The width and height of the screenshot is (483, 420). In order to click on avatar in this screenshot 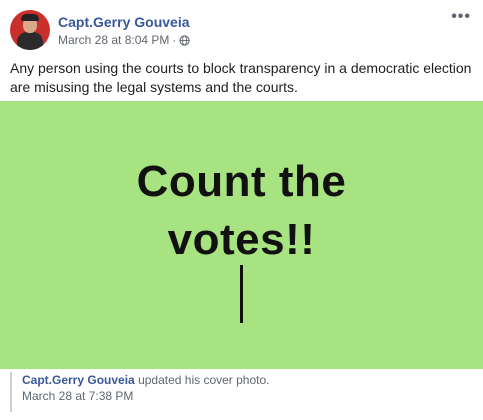, I will do `click(30, 30)`.